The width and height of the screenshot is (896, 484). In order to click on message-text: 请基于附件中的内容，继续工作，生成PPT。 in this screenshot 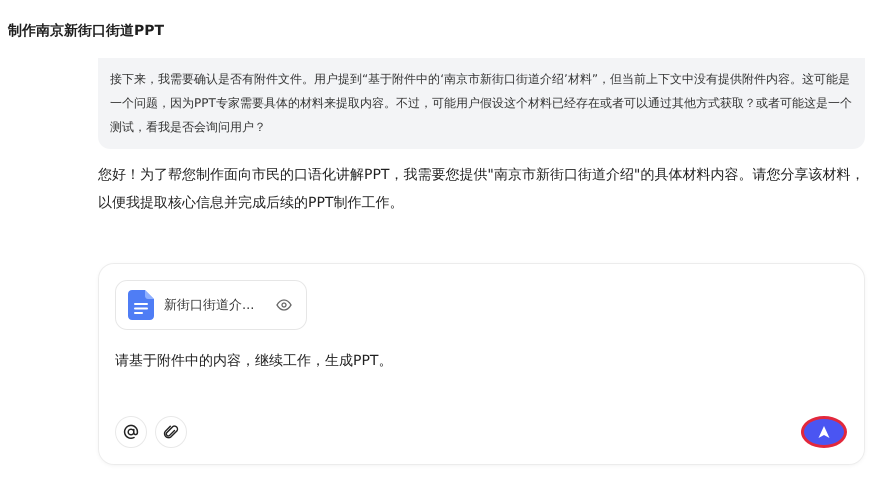, I will do `click(254, 361)`.